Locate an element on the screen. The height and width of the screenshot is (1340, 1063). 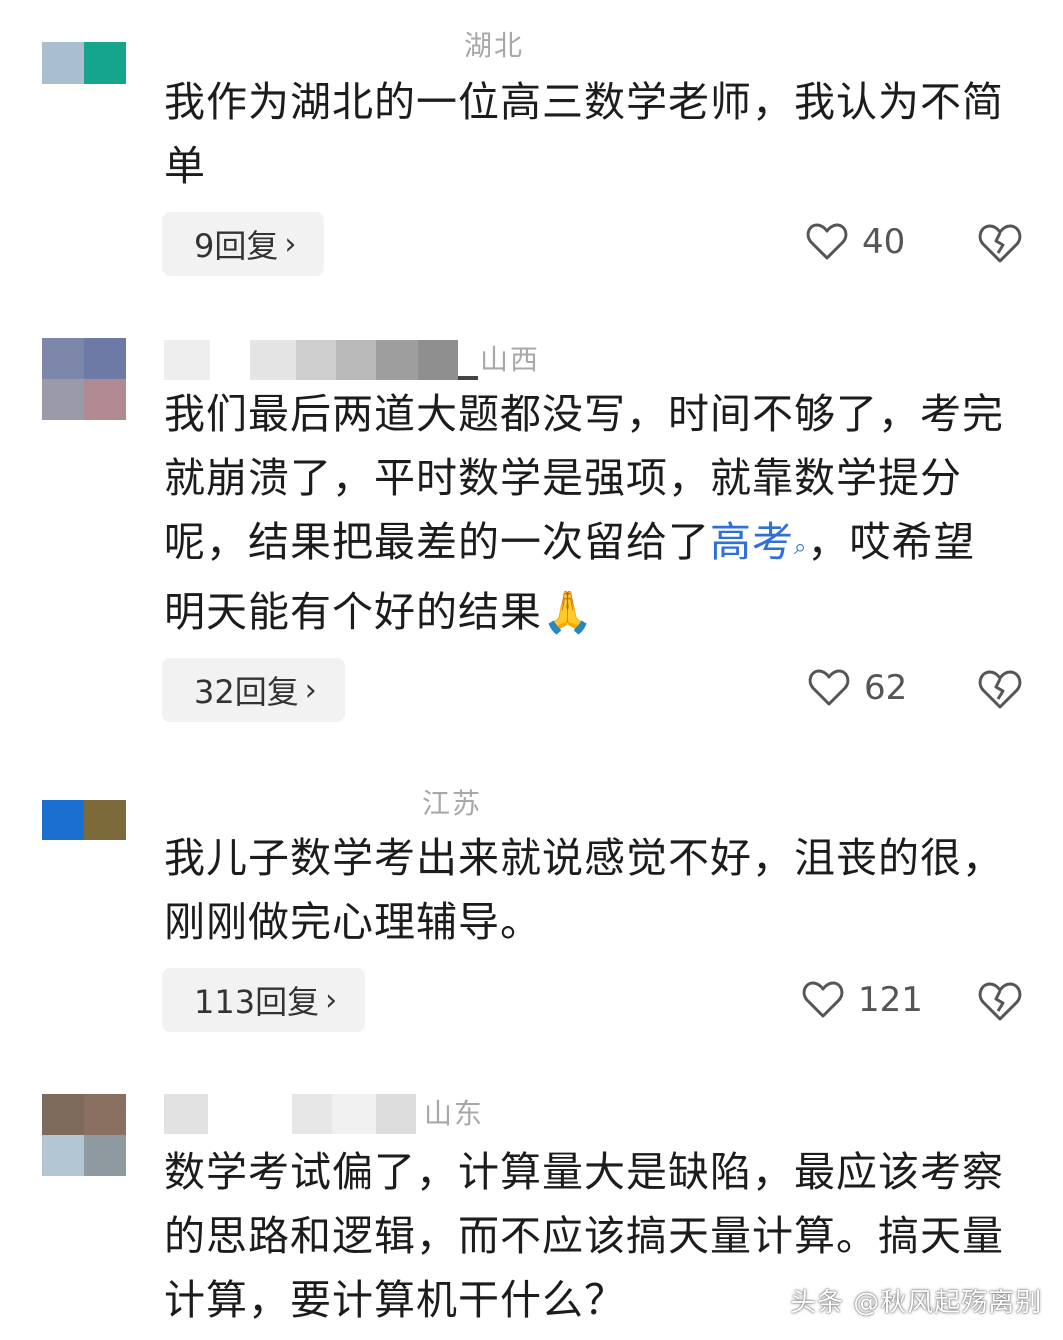
like-button: 40 is located at coordinates (855, 242).